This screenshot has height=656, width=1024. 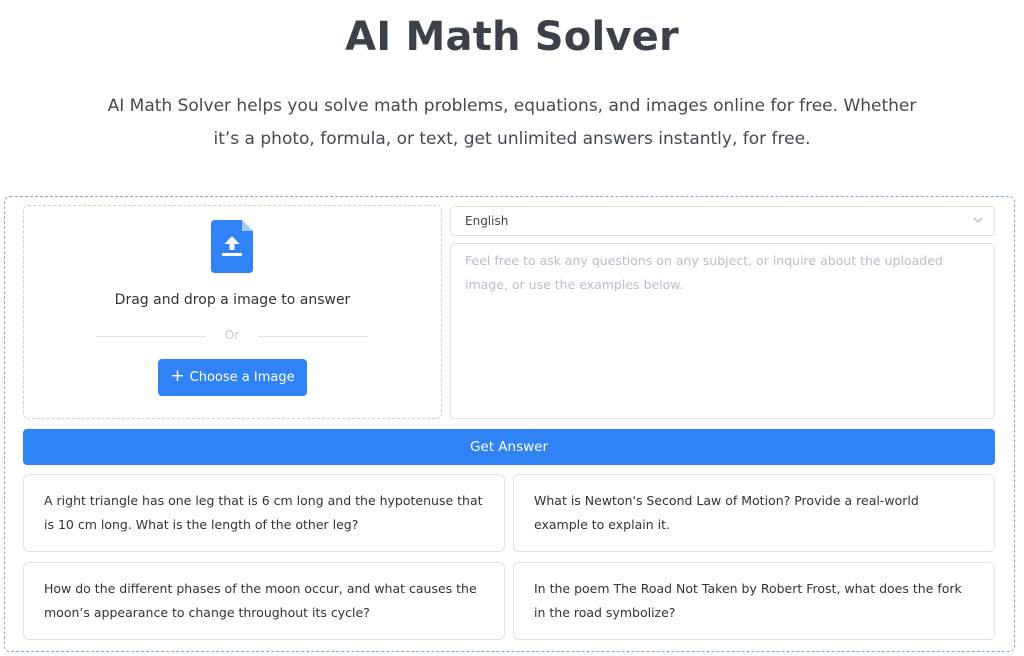 I want to click on divider-left, so click(x=151, y=336).